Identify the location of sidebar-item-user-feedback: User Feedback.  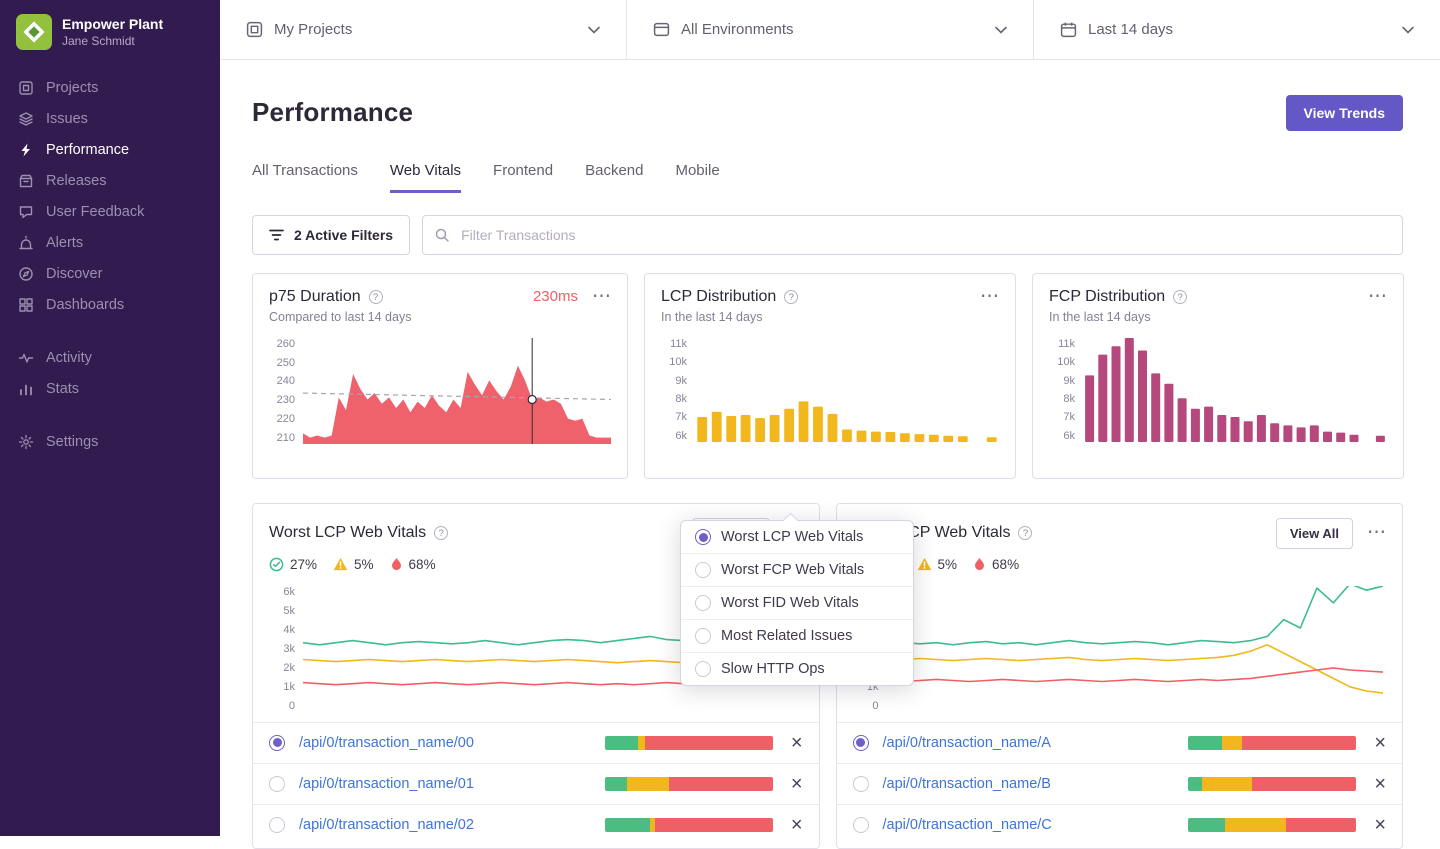
(110, 211).